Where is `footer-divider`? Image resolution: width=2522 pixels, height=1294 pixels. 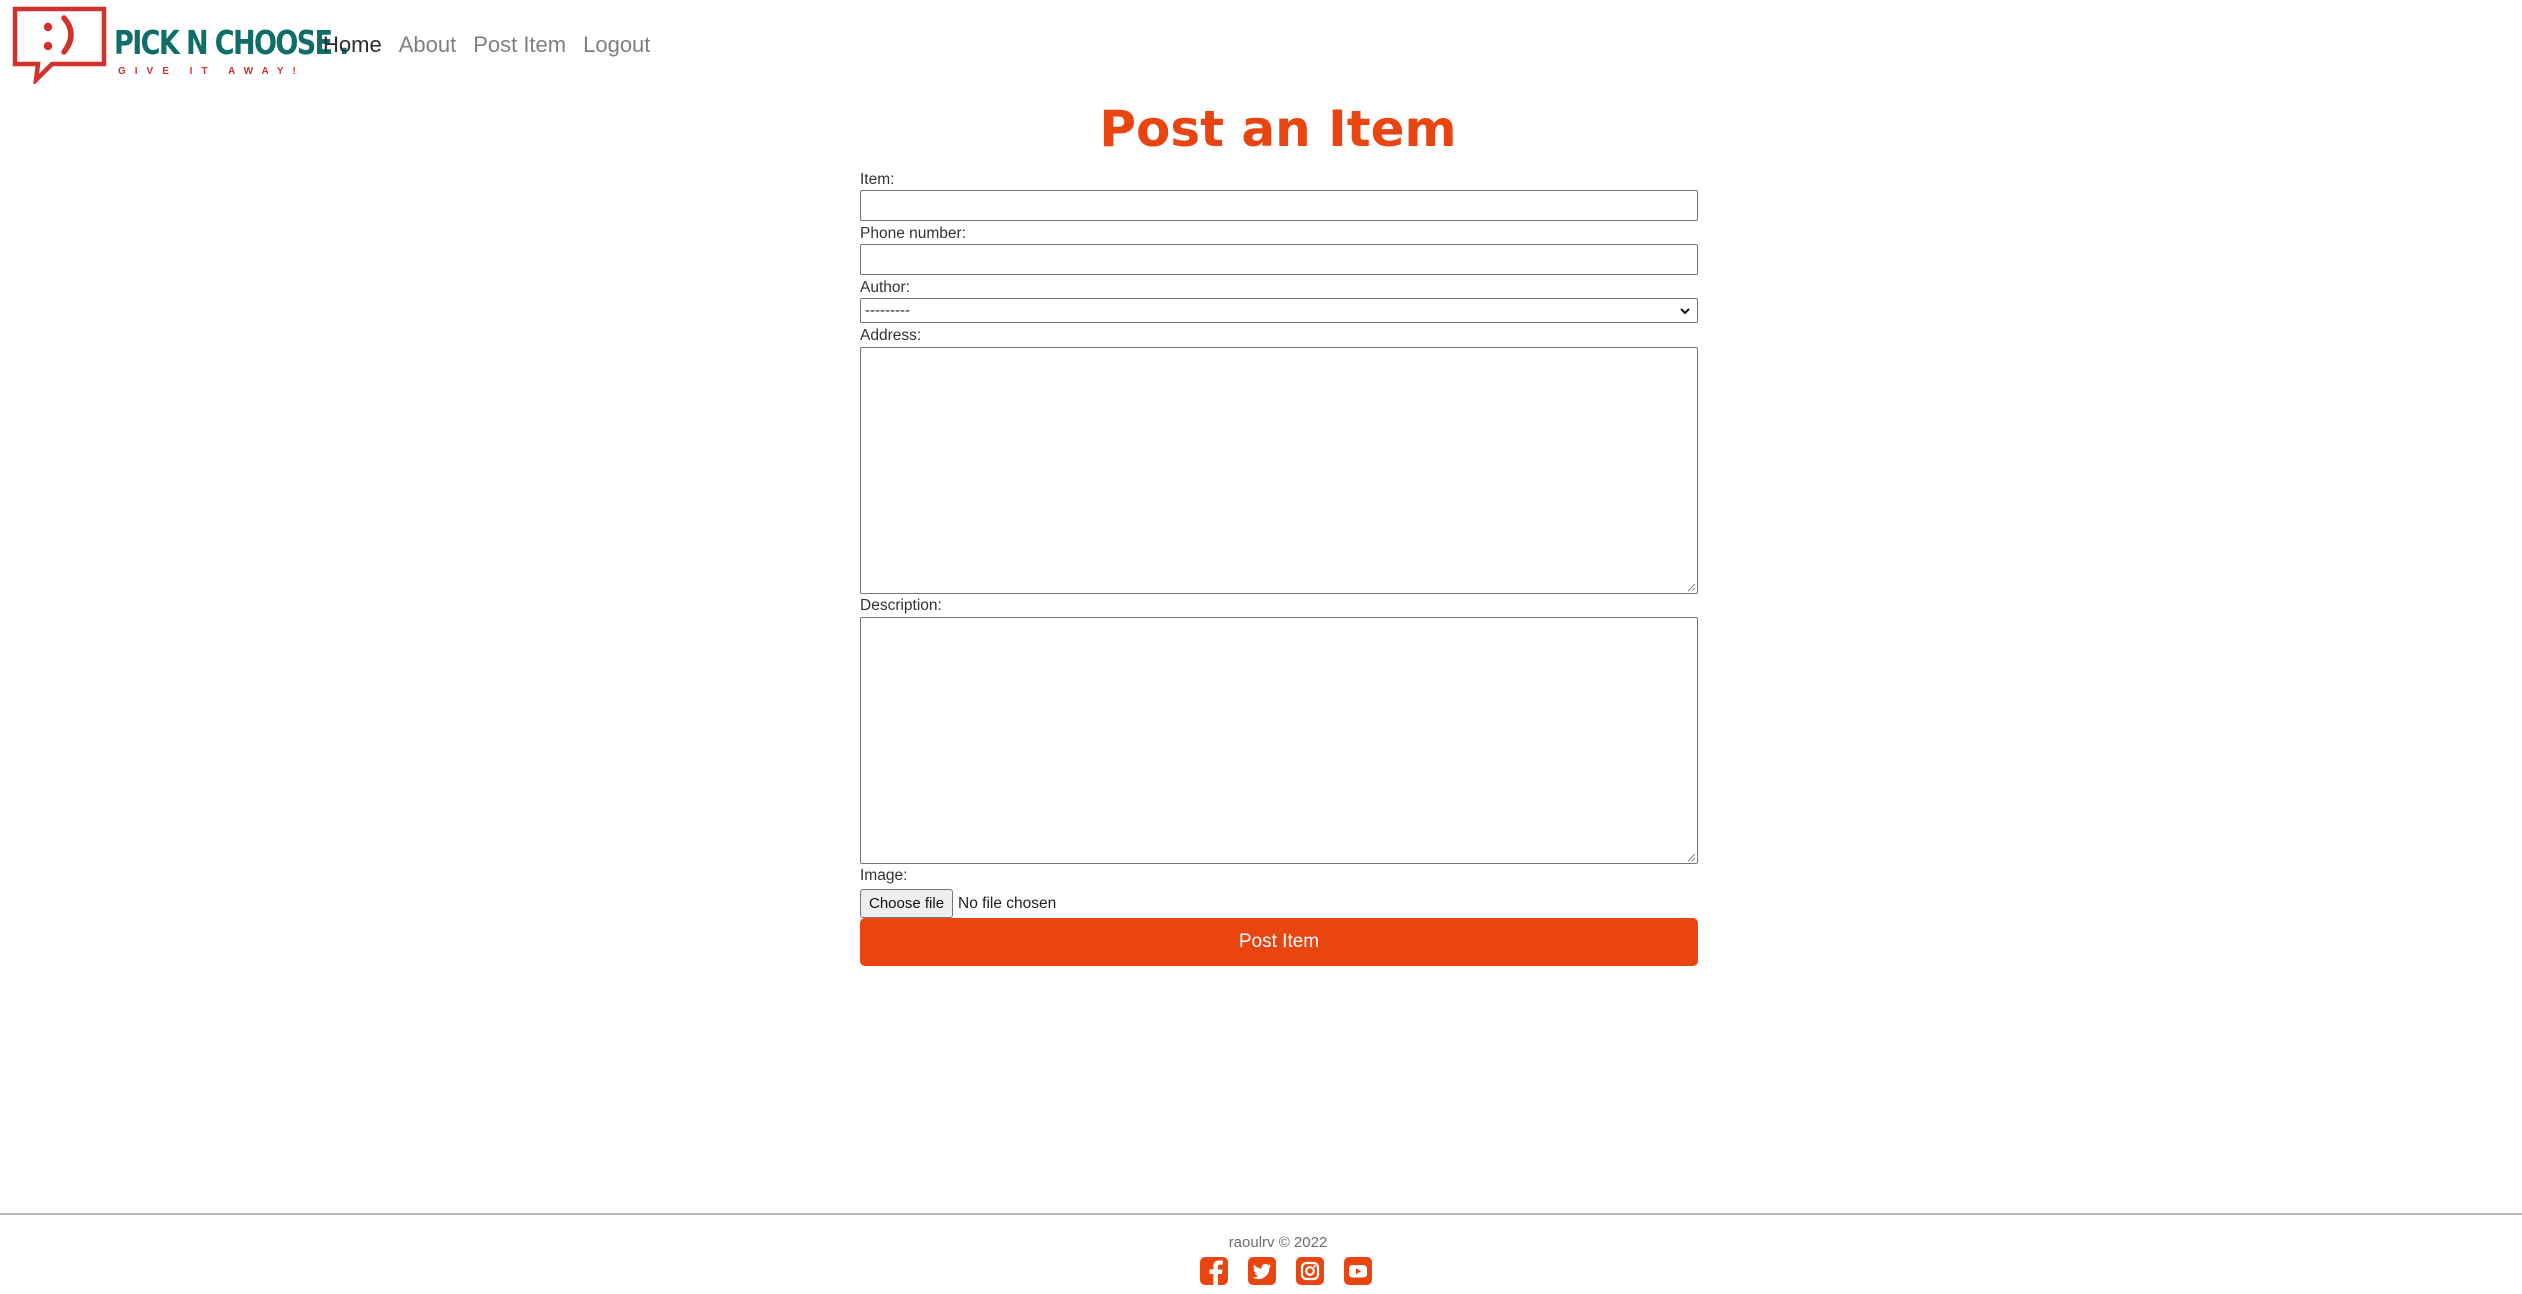
footer-divider is located at coordinates (1261, 1214).